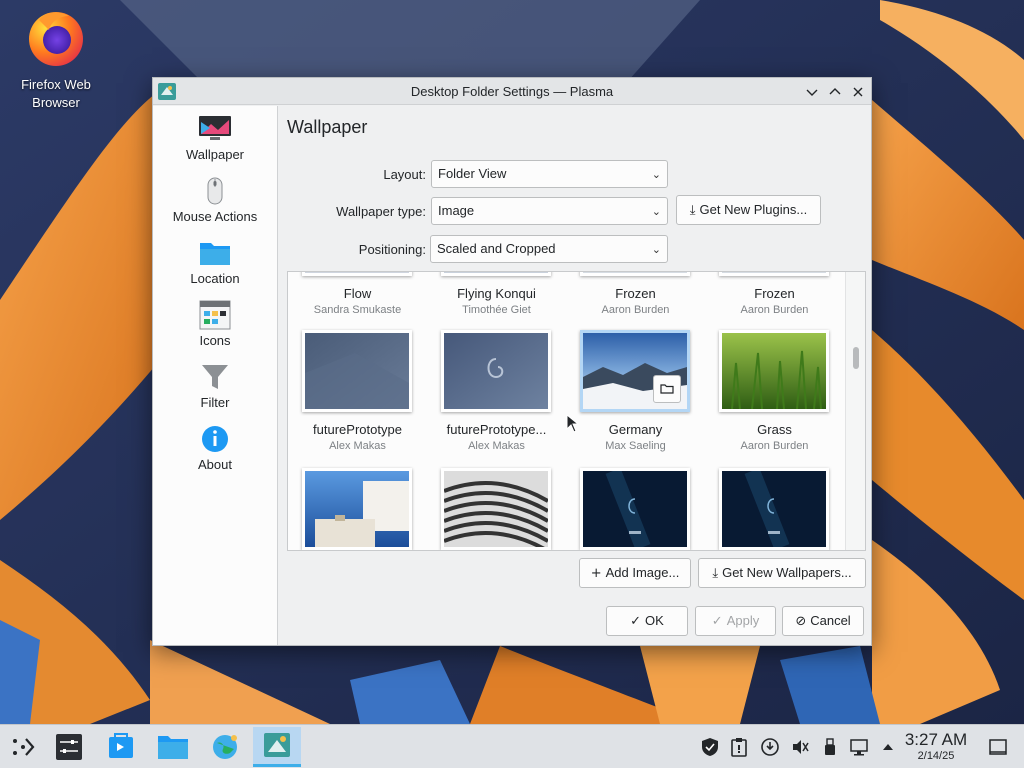 This screenshot has height=768, width=1024. I want to click on positioning-combobox: Scaled and Cropped ⌄, so click(549, 249).